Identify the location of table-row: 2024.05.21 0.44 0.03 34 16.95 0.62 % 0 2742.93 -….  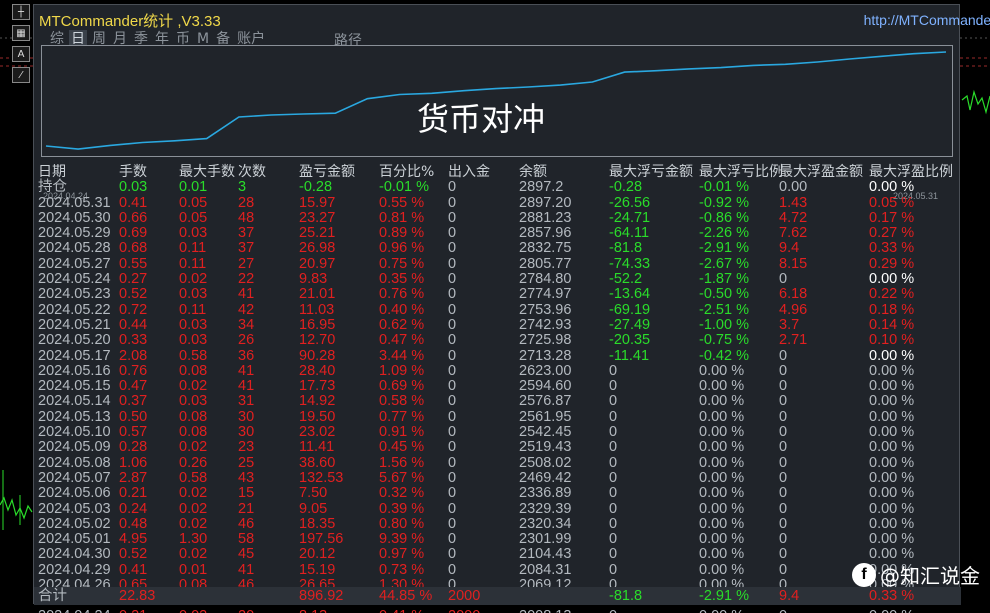
(497, 325).